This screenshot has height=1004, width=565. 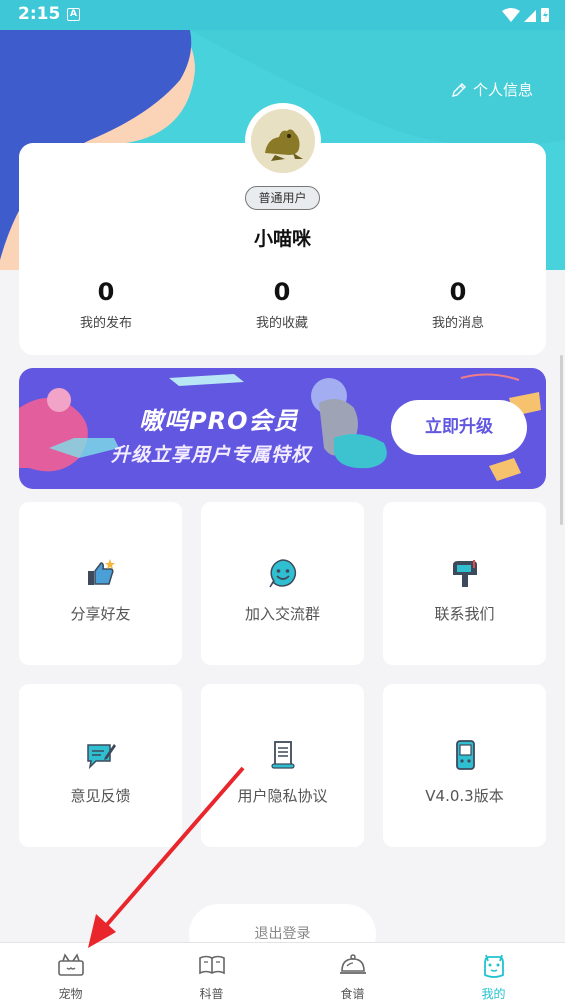 I want to click on stat-messages: 0 我的消息, so click(x=458, y=304).